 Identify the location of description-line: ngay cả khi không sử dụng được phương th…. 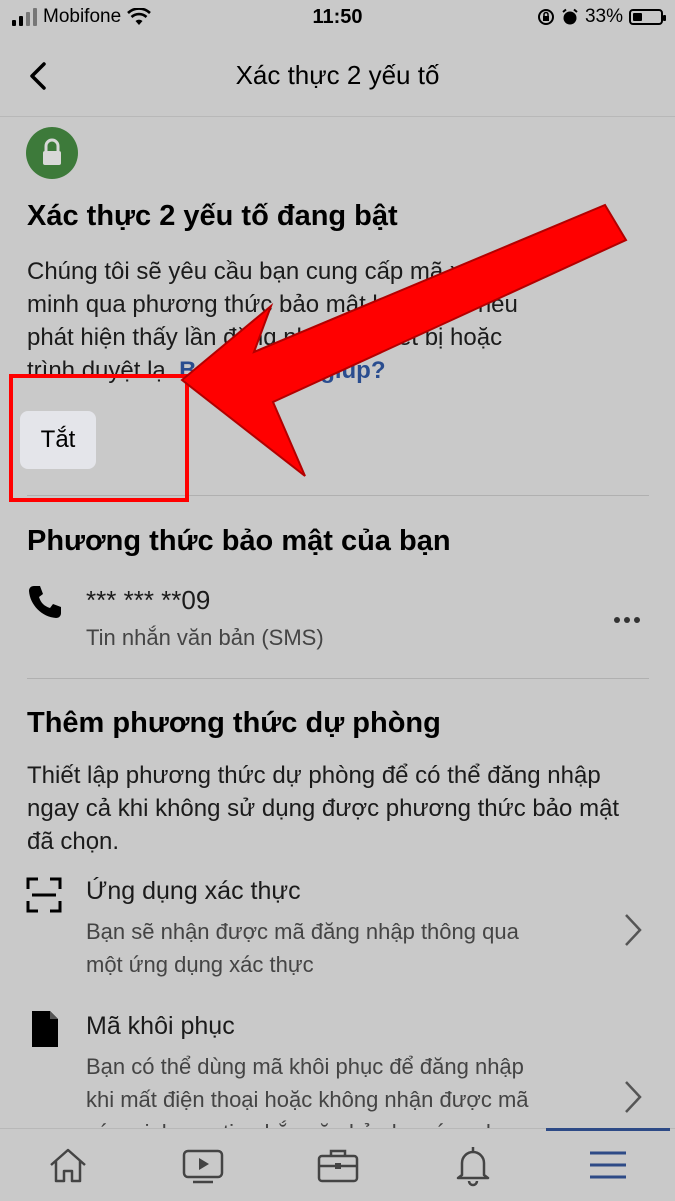
(323, 808).